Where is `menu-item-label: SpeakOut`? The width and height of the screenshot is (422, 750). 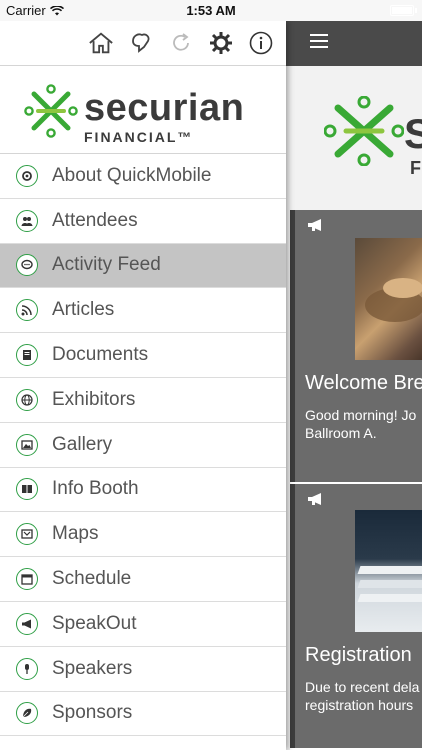 menu-item-label: SpeakOut is located at coordinates (94, 623).